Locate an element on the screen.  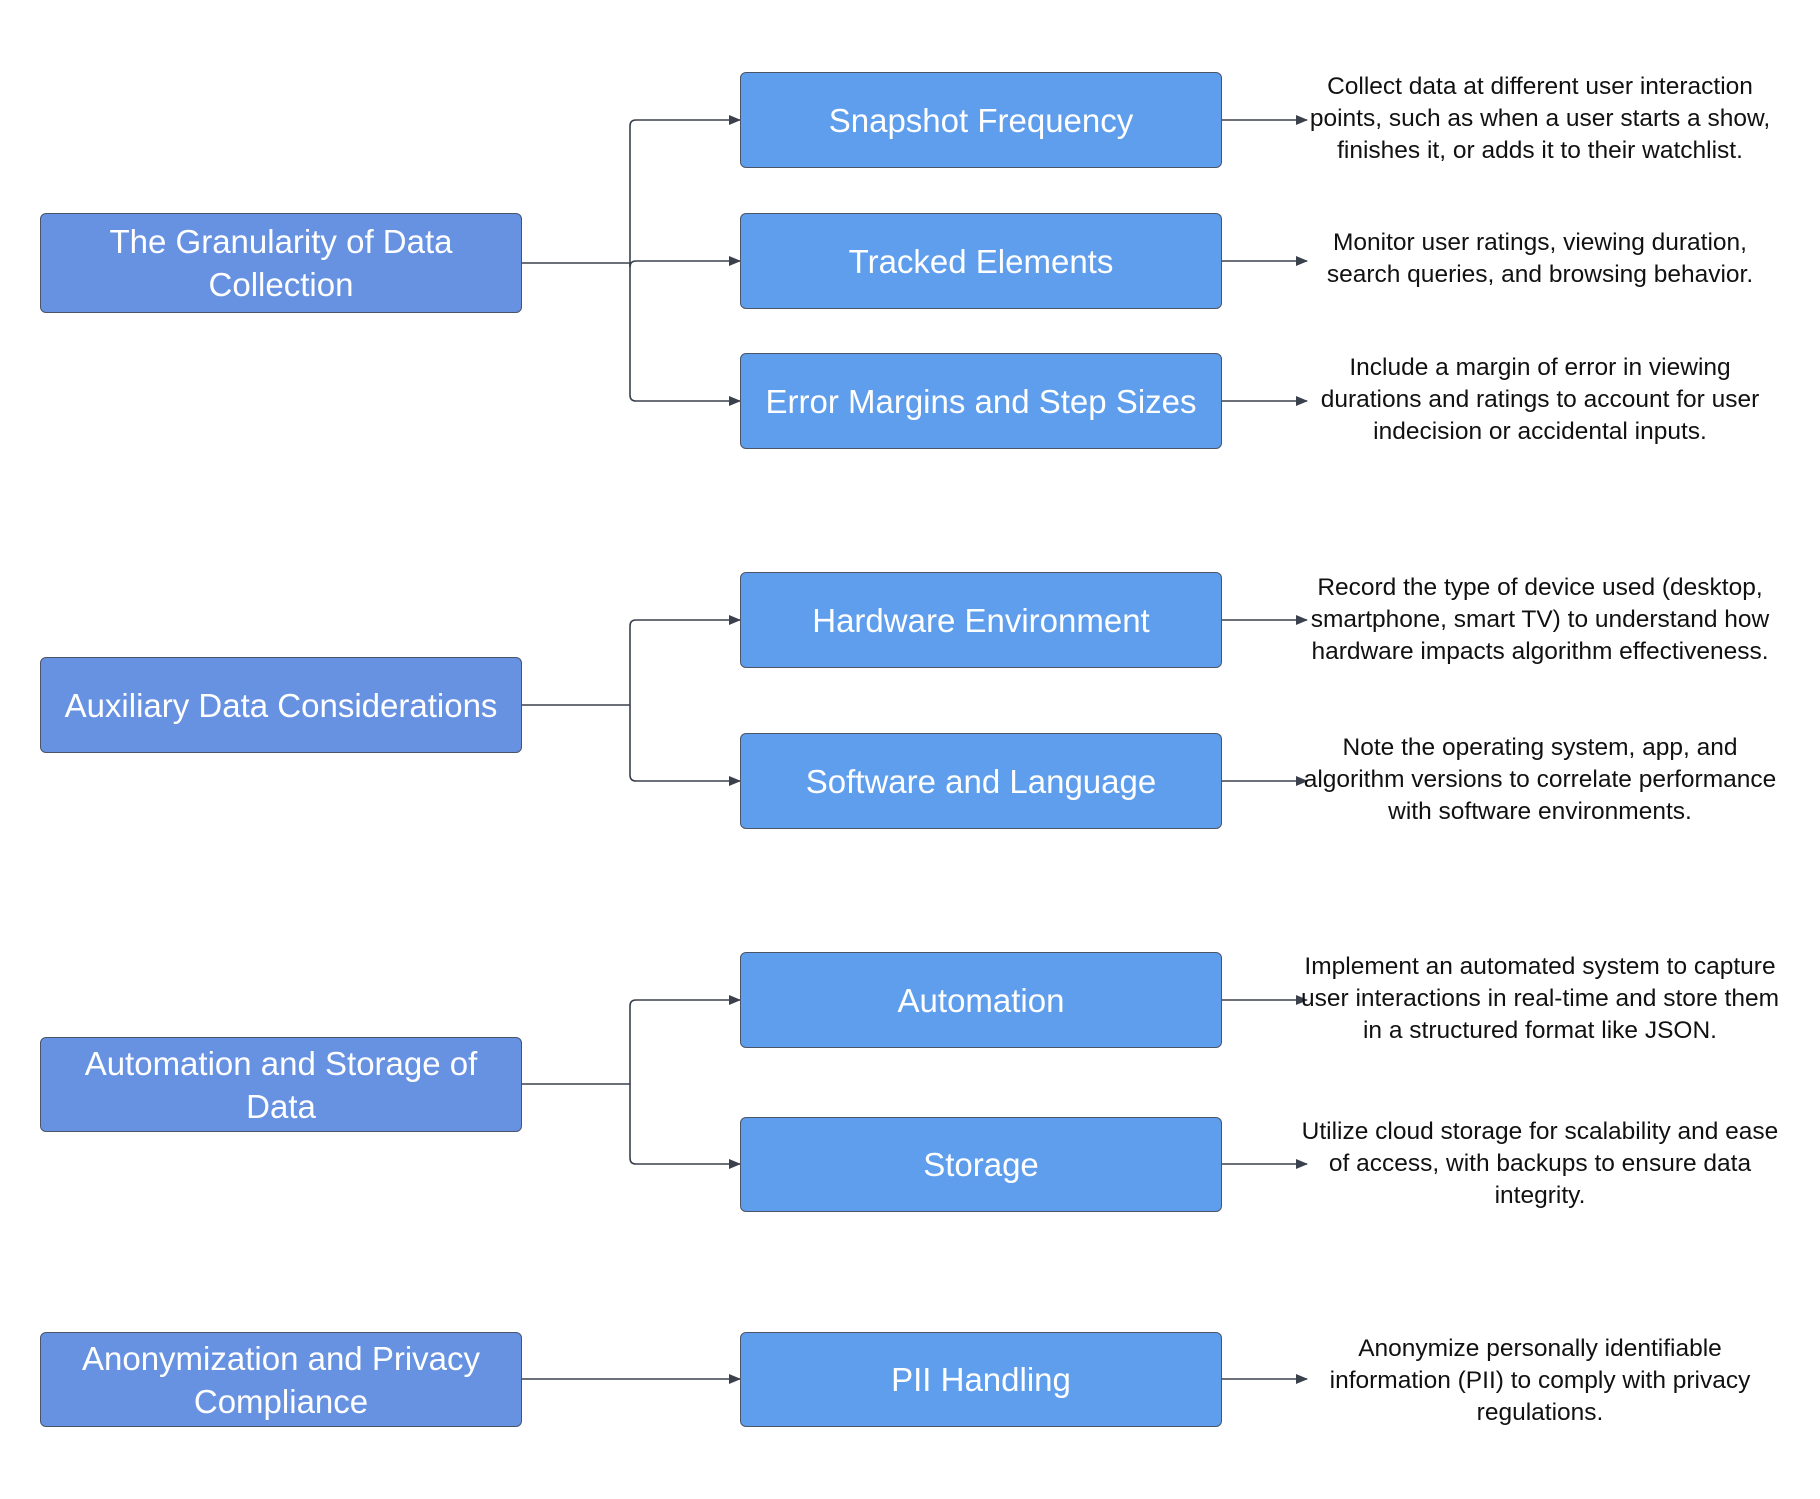
subtopic-node-error-margins: Error Margins and Step Sizes is located at coordinates (981, 401).